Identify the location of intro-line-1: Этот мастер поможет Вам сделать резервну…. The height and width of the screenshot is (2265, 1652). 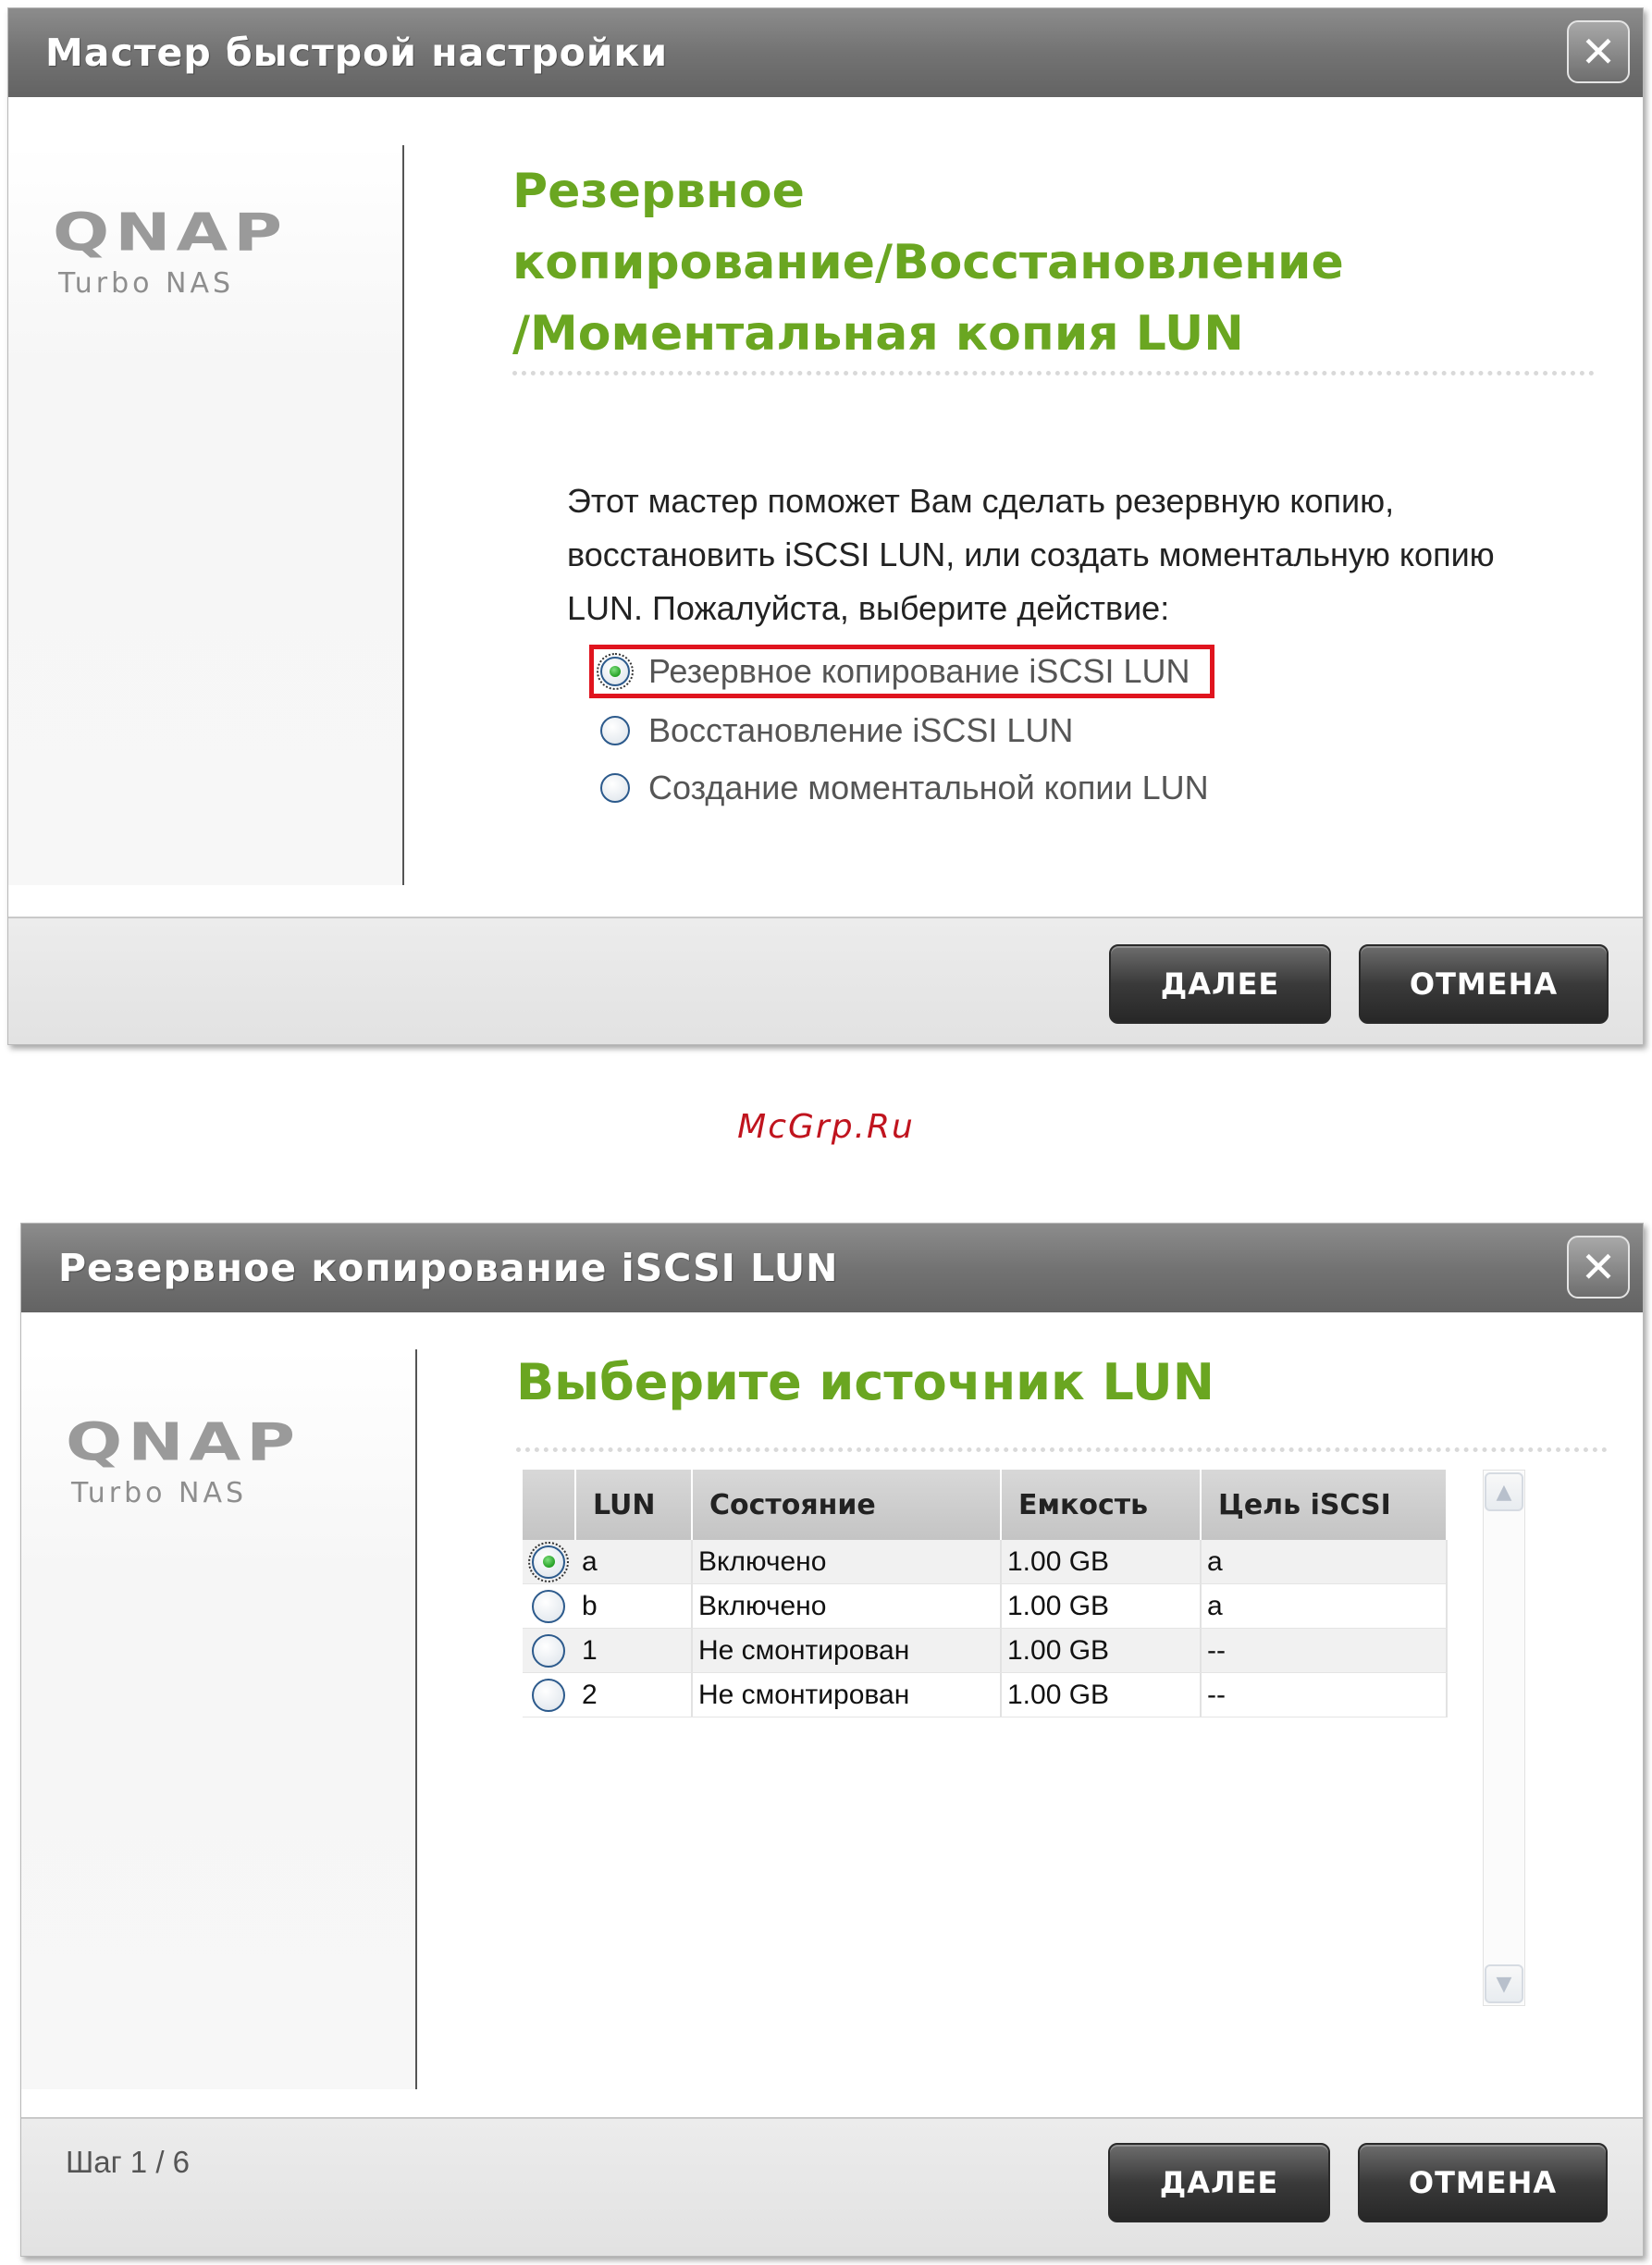
(981, 501).